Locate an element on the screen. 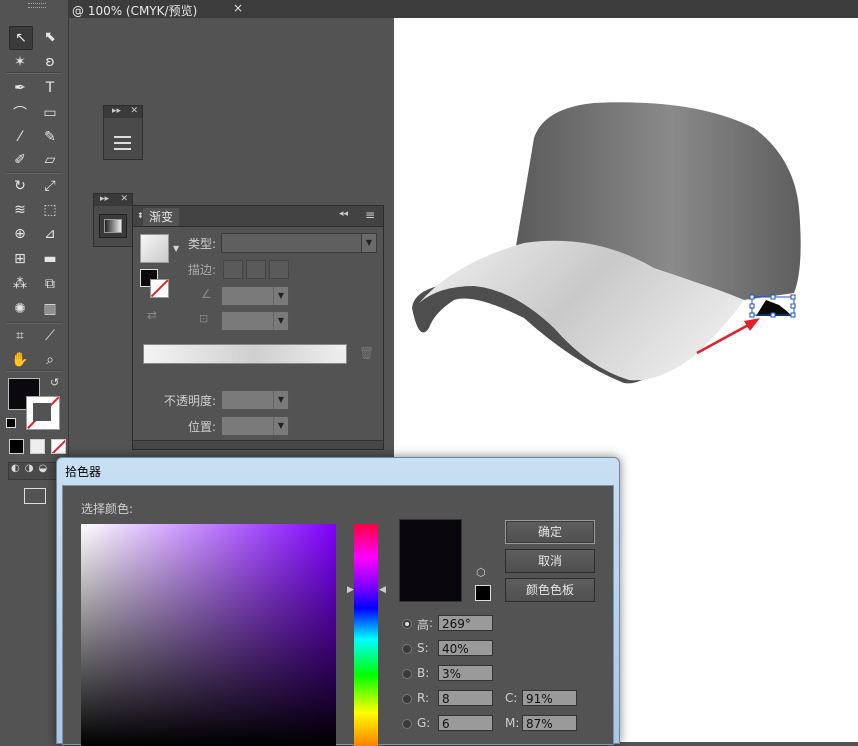 The height and width of the screenshot is (746, 858). rectangle-tool: ▭ is located at coordinates (50, 113).